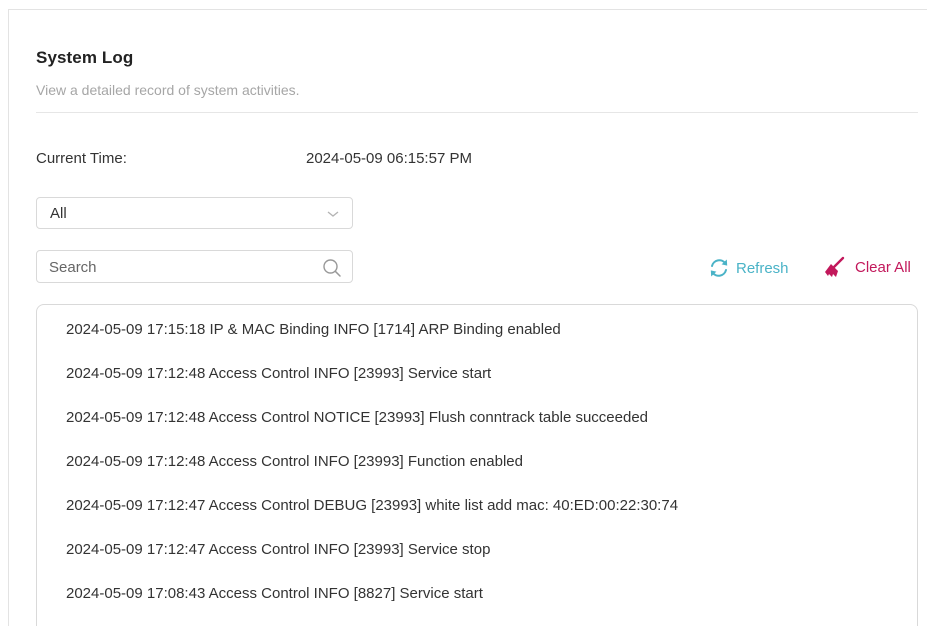  I want to click on refresh-icon, so click(719, 268).